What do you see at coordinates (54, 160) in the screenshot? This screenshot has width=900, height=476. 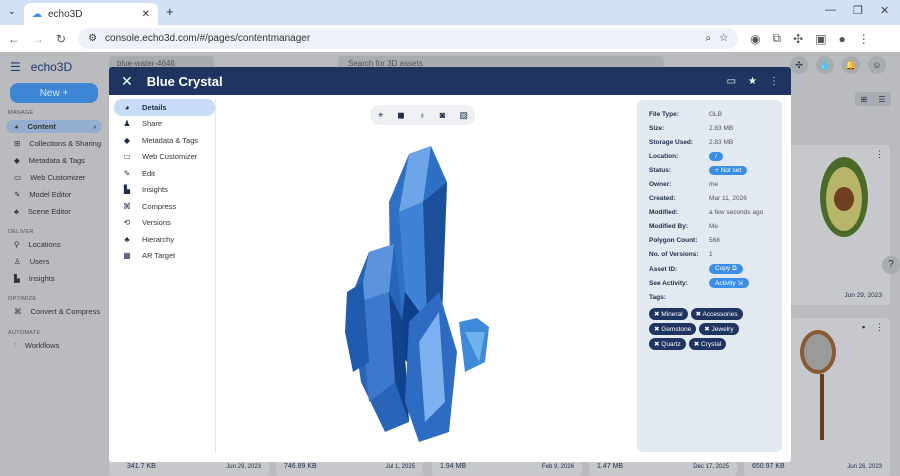 I see `sidebar-item-metadata: ◆ Metadata & Tags` at bounding box center [54, 160].